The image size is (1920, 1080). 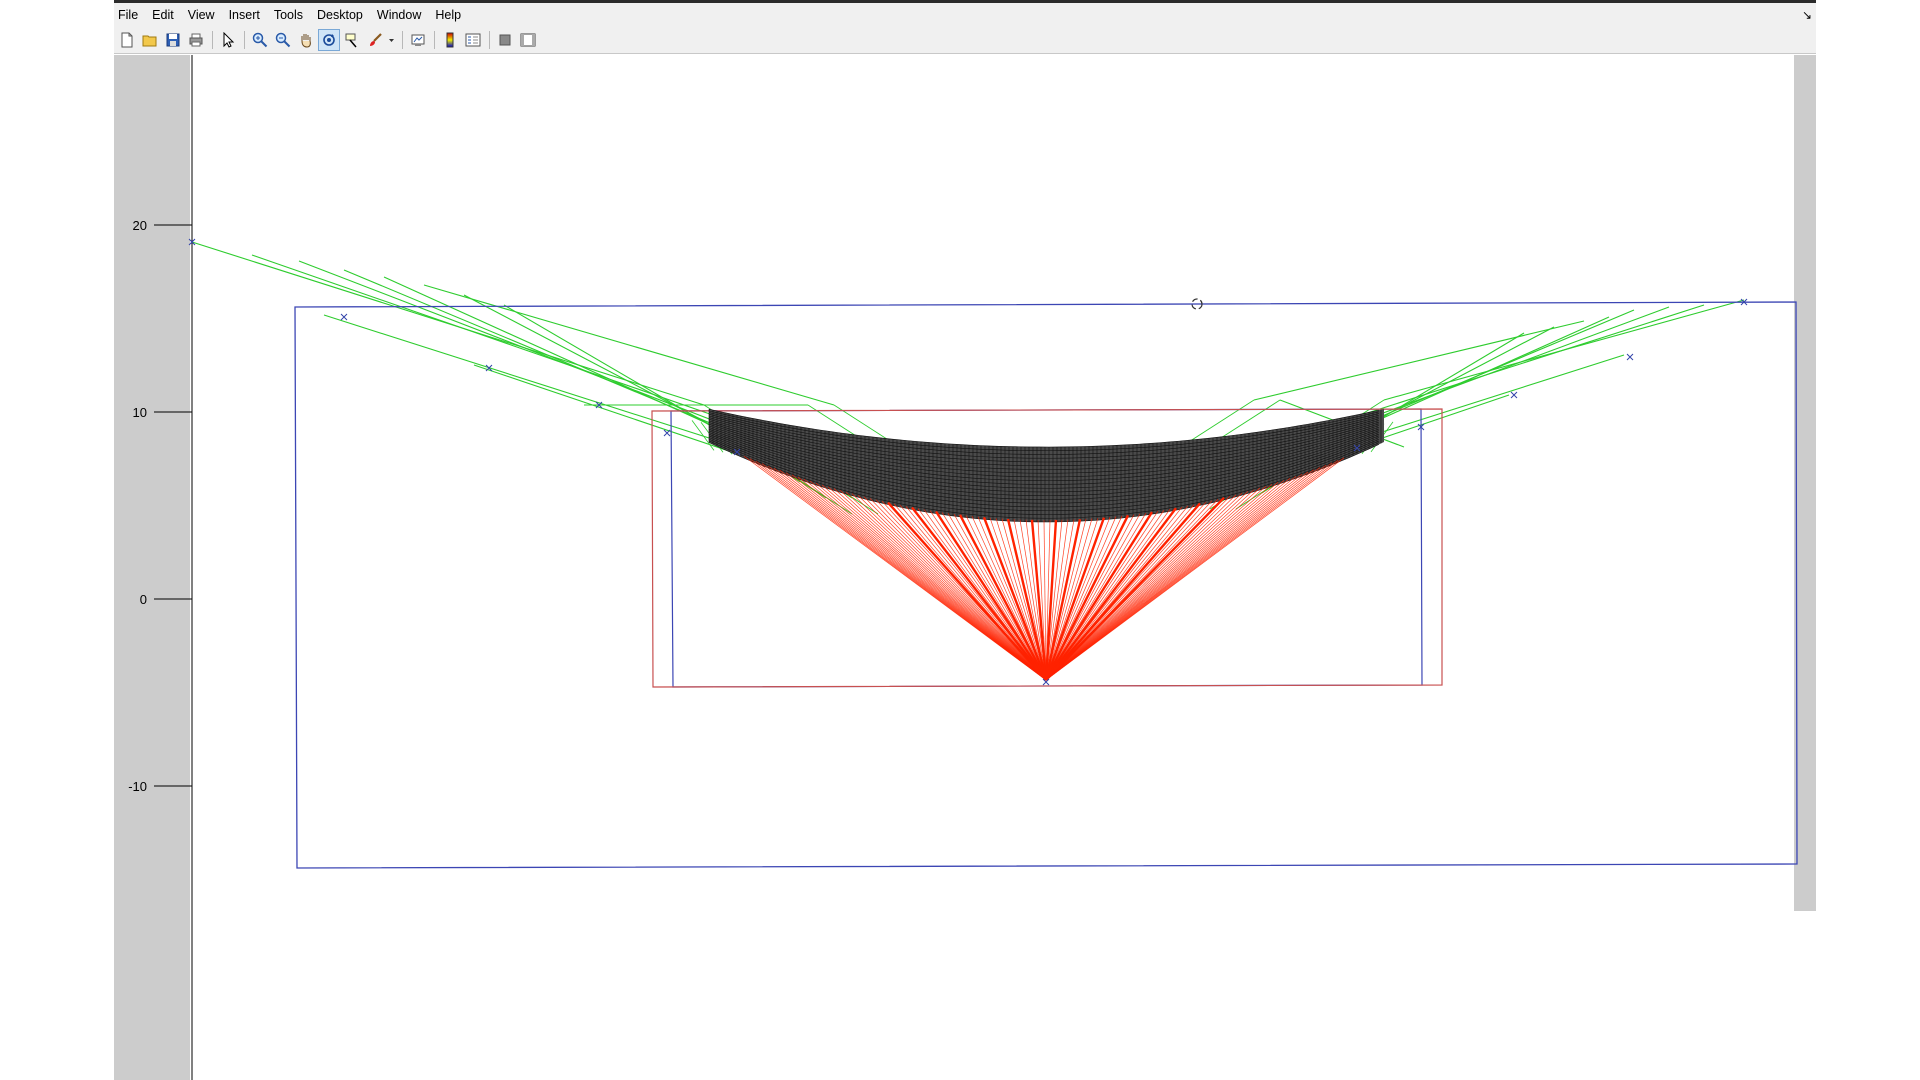 I want to click on zoom-in-button, so click(x=260, y=40).